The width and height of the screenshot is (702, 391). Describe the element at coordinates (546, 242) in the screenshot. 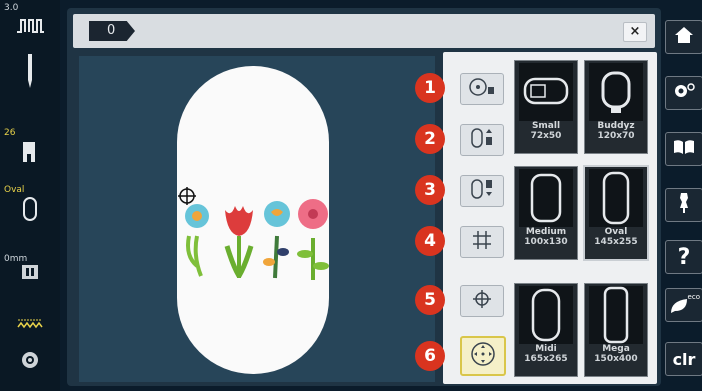

I see `hoop-size: 100x130` at that location.